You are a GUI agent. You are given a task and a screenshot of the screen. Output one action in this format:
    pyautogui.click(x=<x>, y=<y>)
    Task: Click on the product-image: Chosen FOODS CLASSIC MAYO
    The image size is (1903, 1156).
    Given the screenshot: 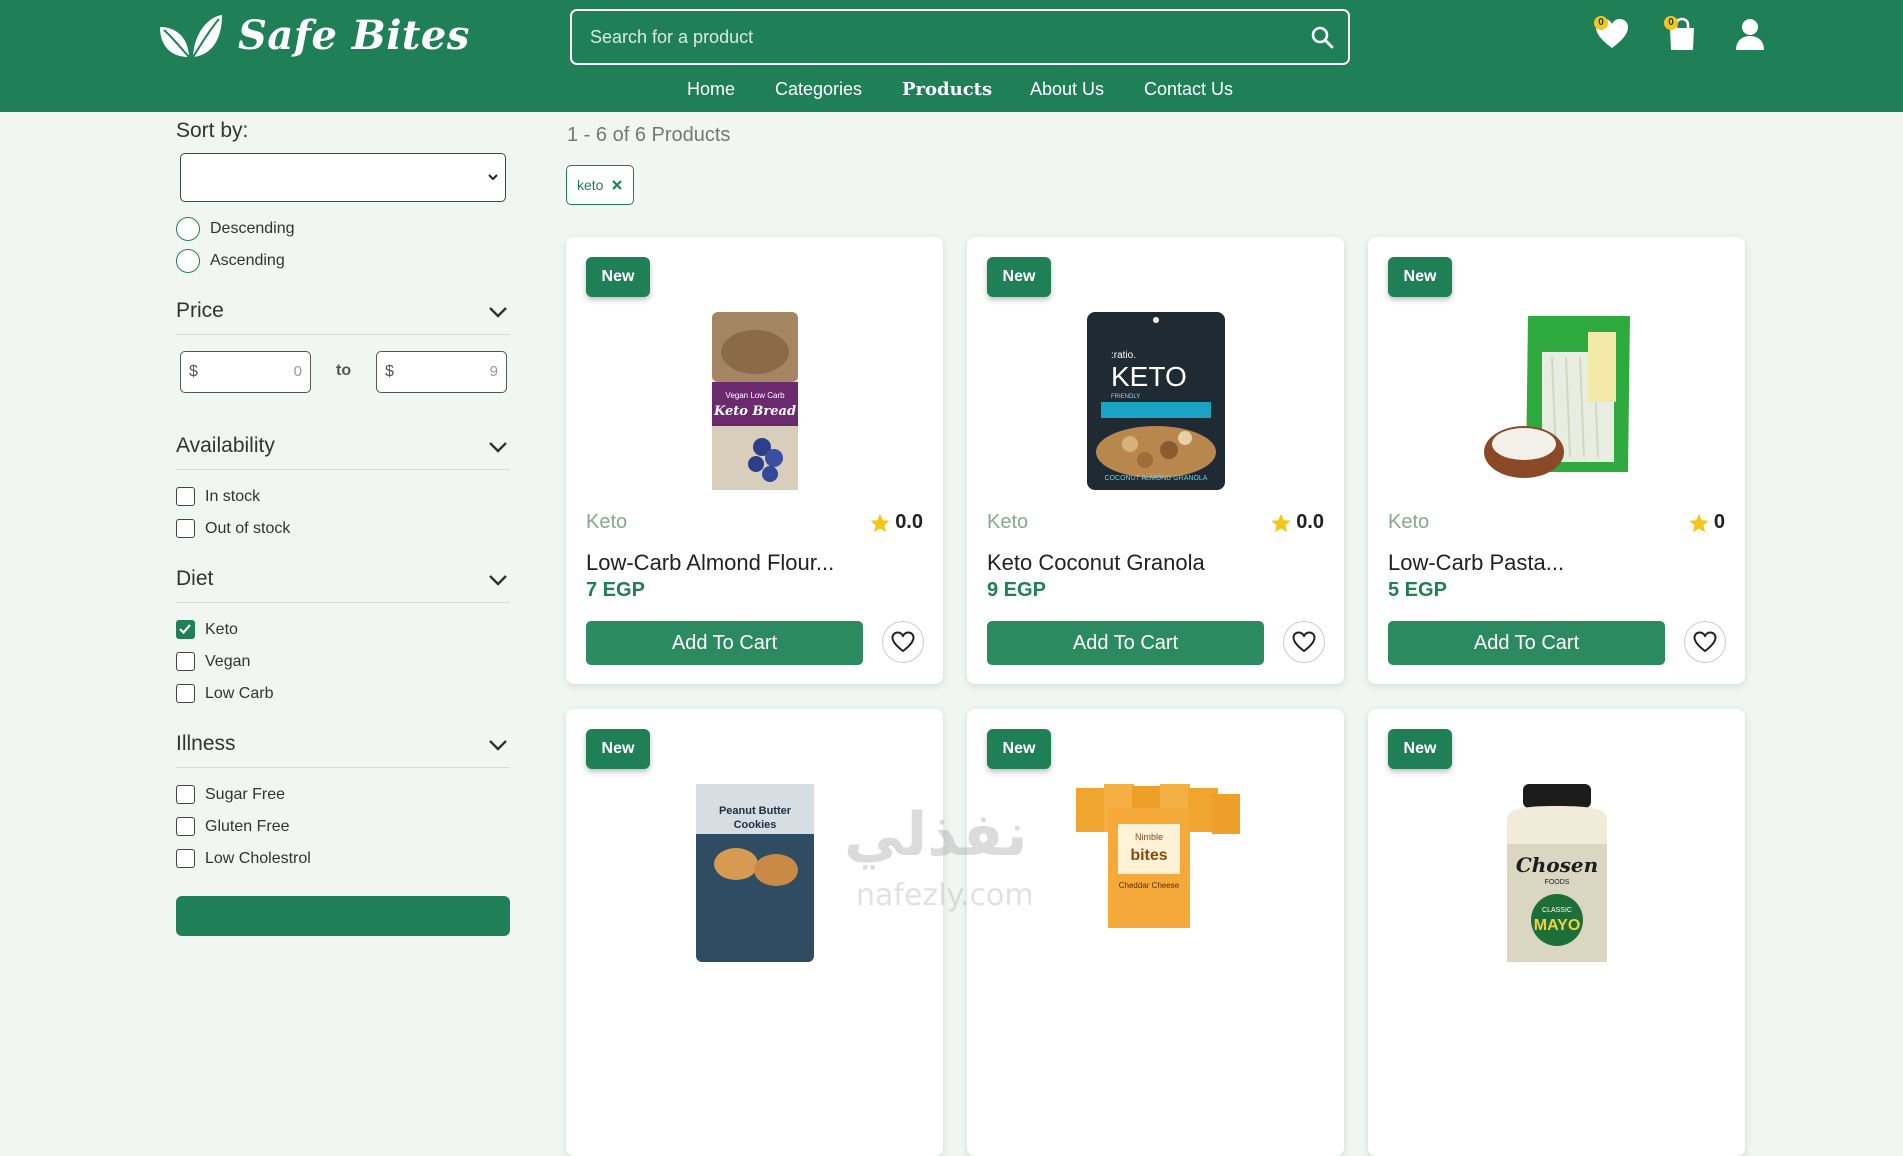 What is the action you would take?
    pyautogui.click(x=1556, y=876)
    